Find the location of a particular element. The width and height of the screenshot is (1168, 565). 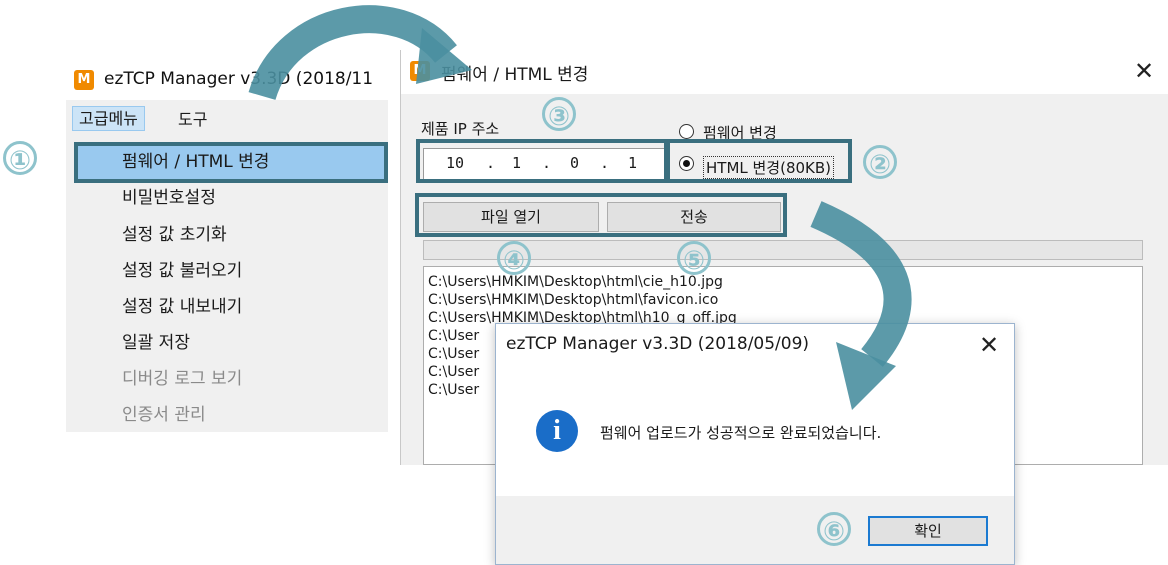

step-number-4: ④ is located at coordinates (514, 258).